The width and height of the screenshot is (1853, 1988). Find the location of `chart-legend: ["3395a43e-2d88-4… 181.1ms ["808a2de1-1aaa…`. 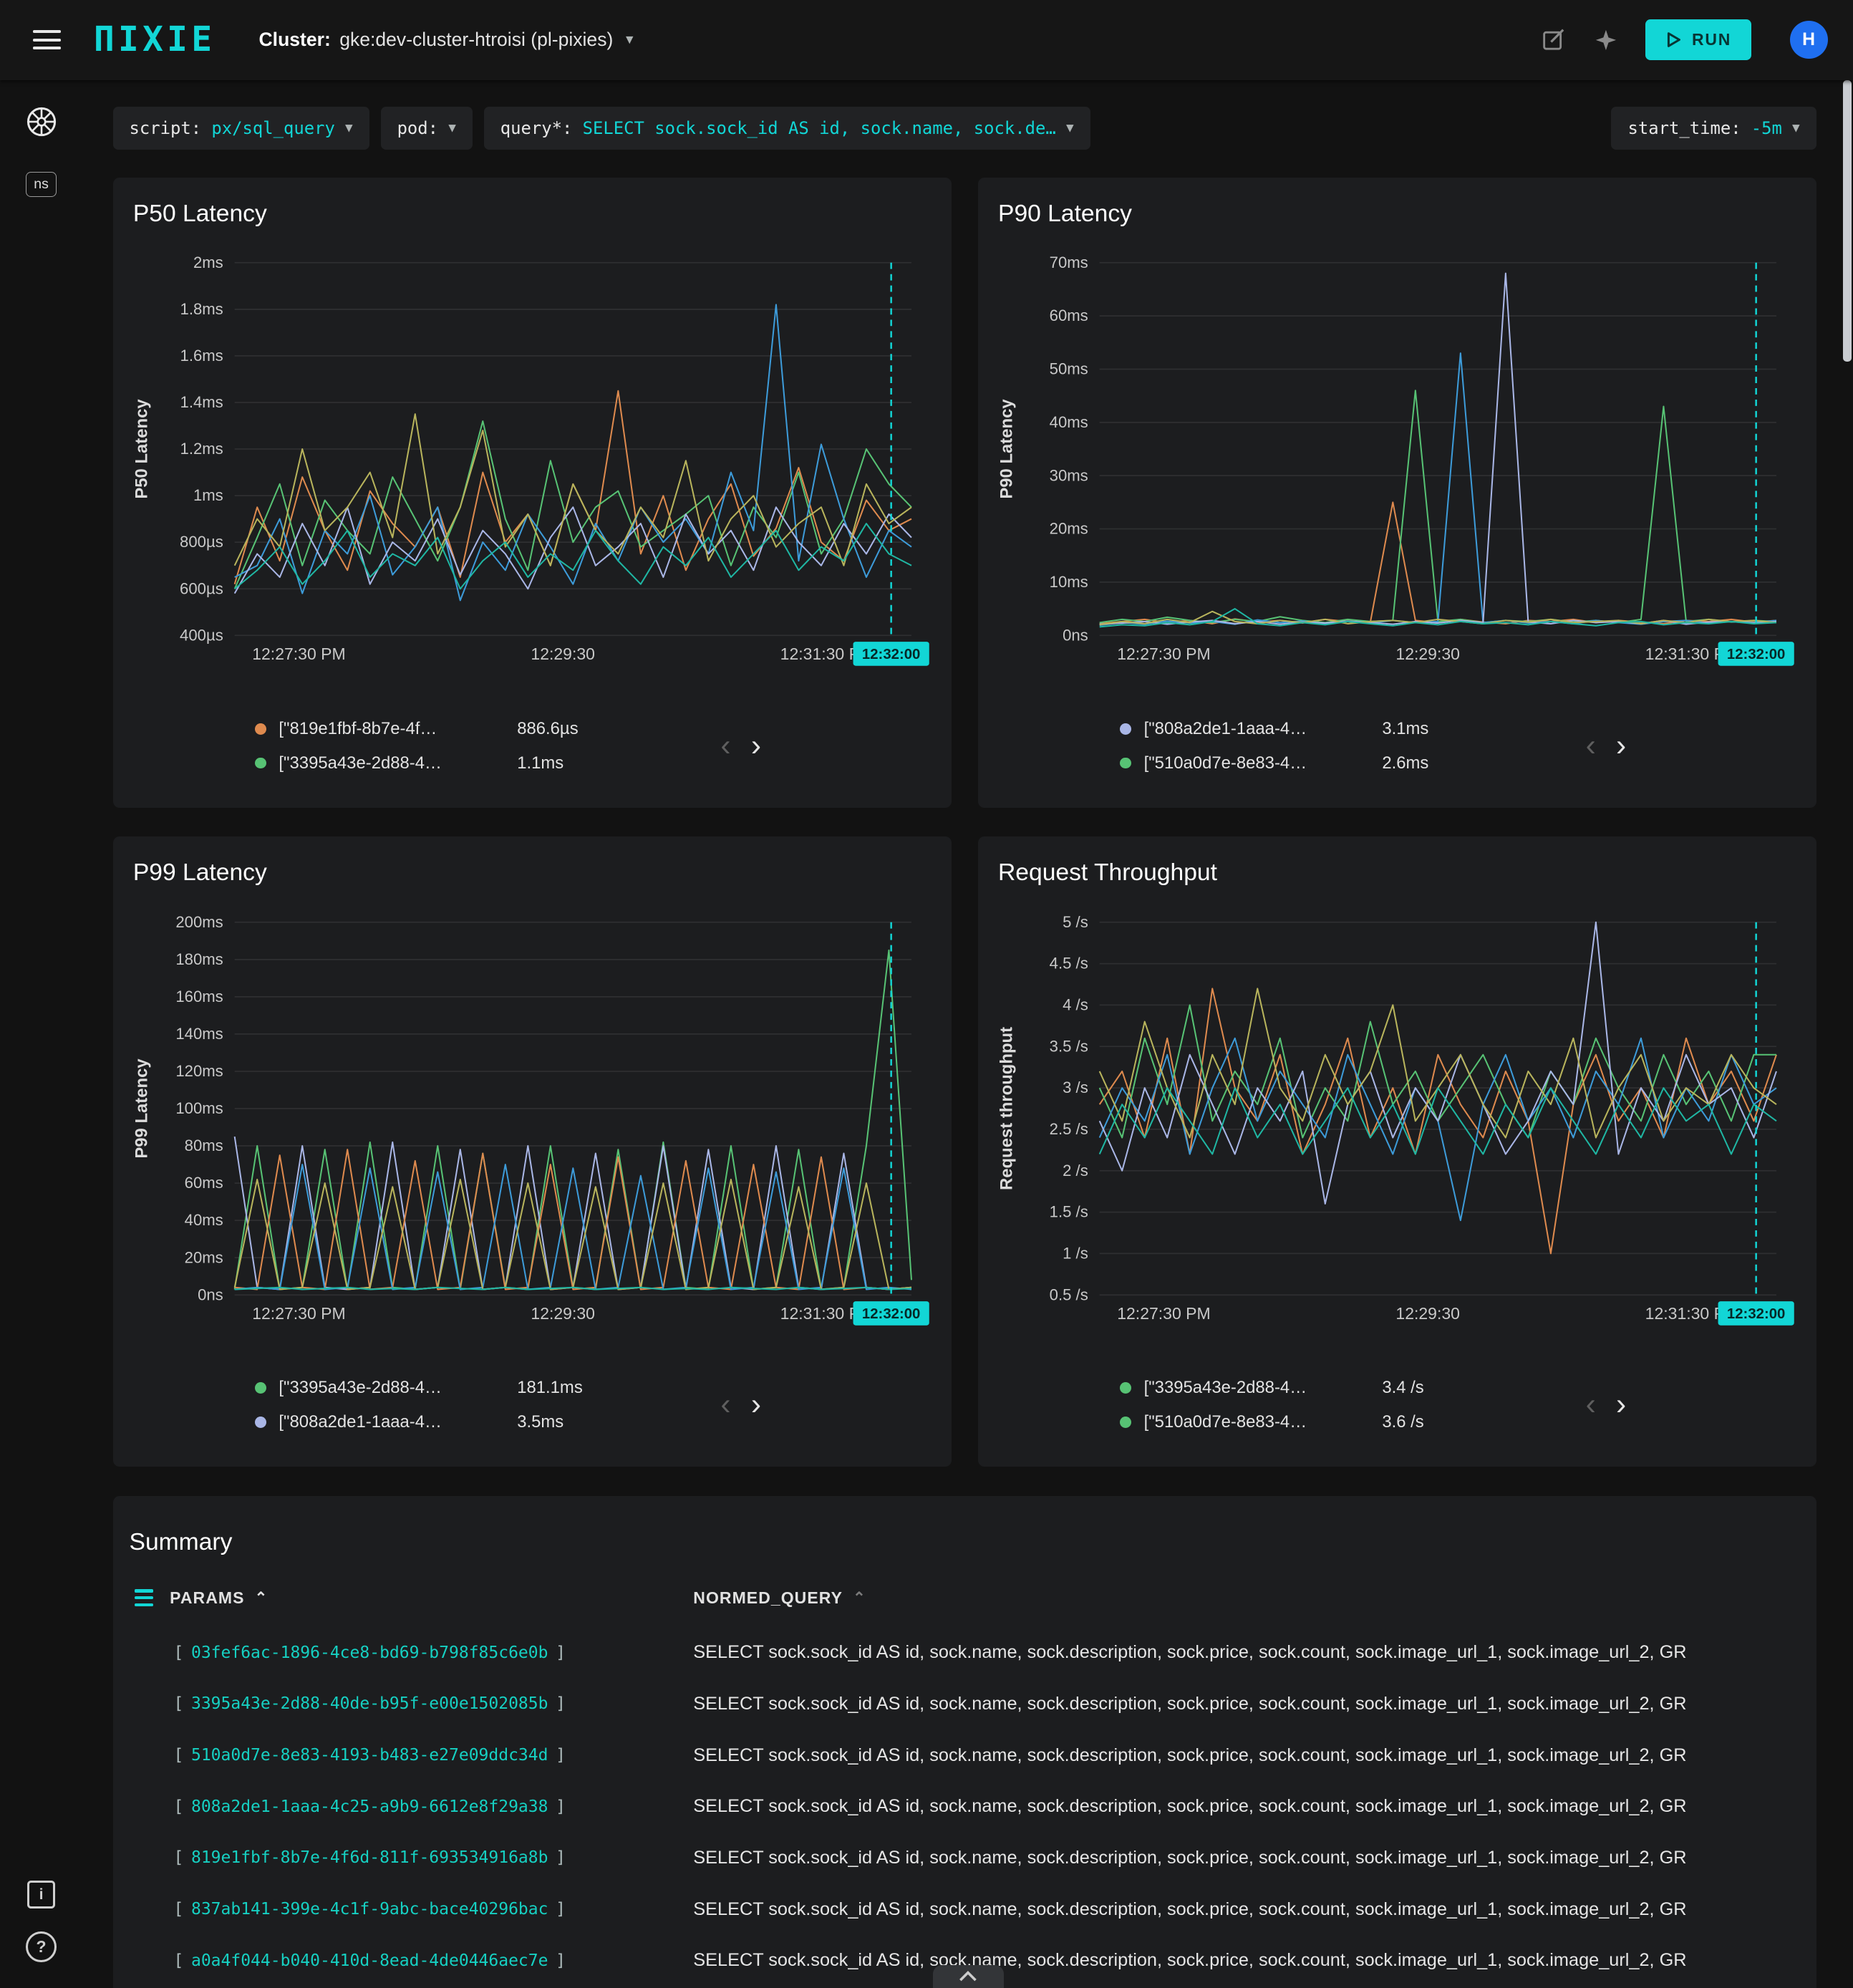

chart-legend: ["3395a43e-2d88-4… 181.1ms ["808a2de1-1aaa… is located at coordinates (595, 1405).